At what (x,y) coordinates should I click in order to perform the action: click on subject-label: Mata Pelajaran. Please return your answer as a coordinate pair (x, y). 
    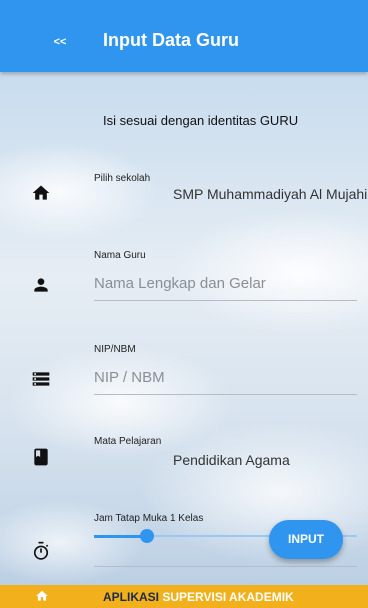
    Looking at the image, I should click on (128, 441).